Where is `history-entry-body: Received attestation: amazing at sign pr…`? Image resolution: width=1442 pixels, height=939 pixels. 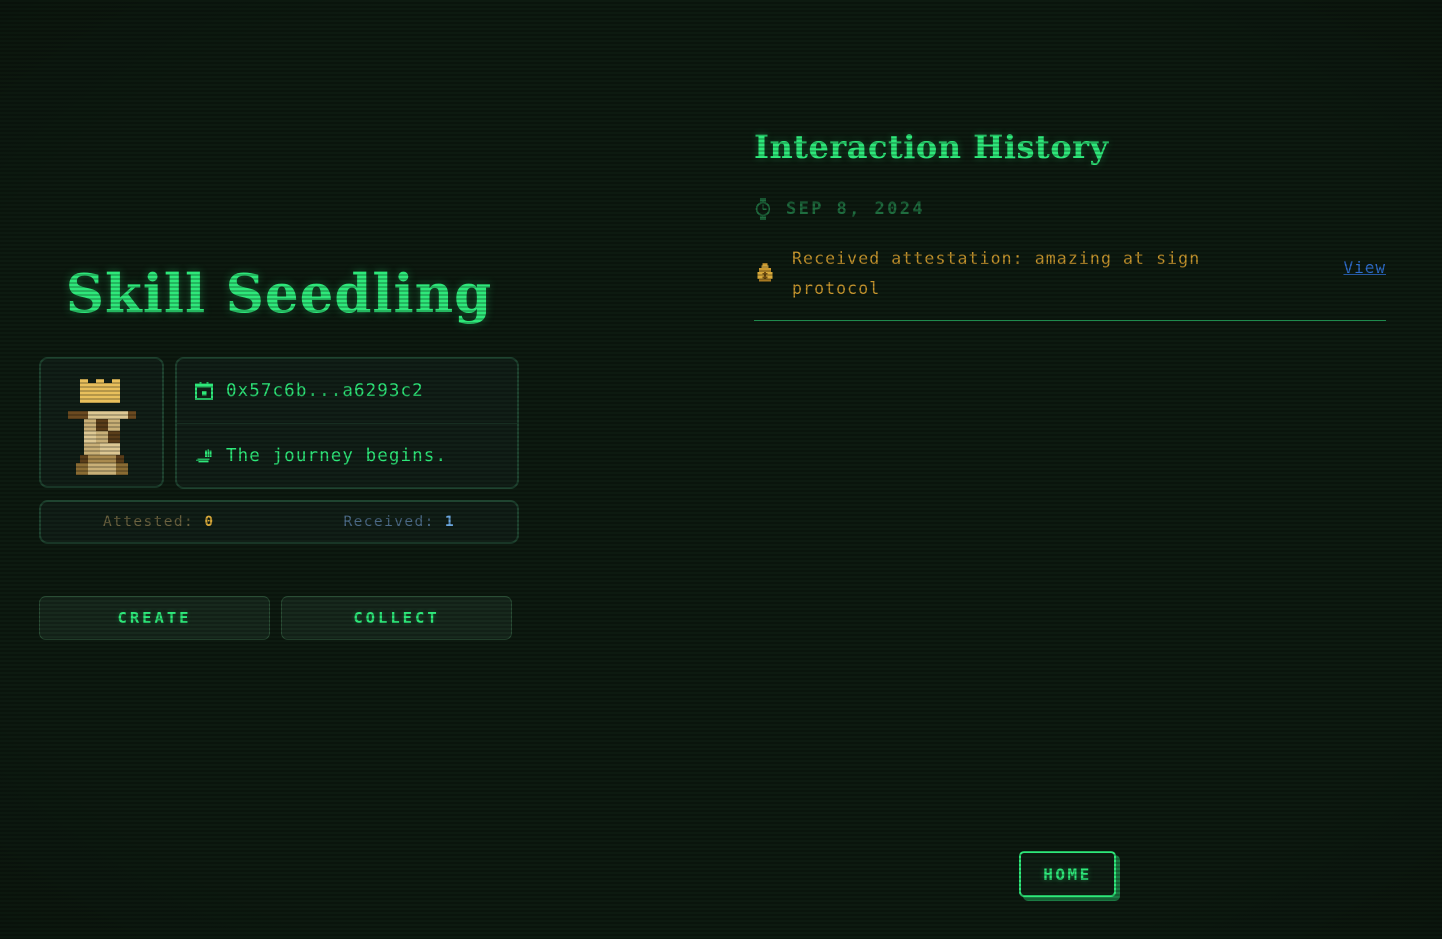 history-entry-body: Received attestation: amazing at sign pr… is located at coordinates (1089, 274).